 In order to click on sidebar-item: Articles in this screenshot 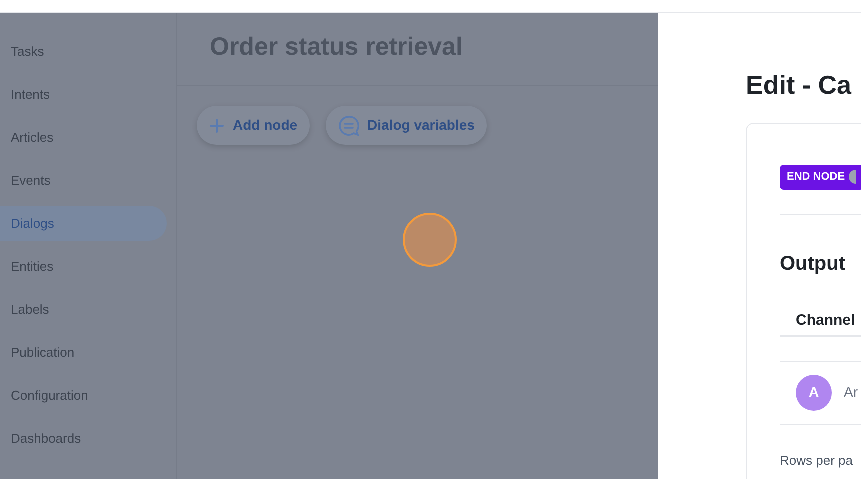, I will do `click(83, 137)`.